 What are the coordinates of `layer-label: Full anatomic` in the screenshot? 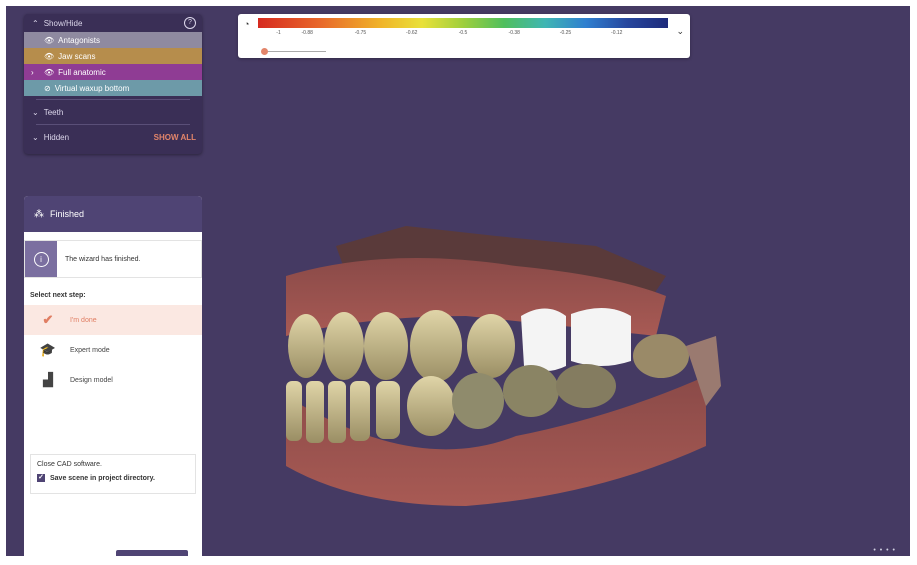 It's located at (82, 72).